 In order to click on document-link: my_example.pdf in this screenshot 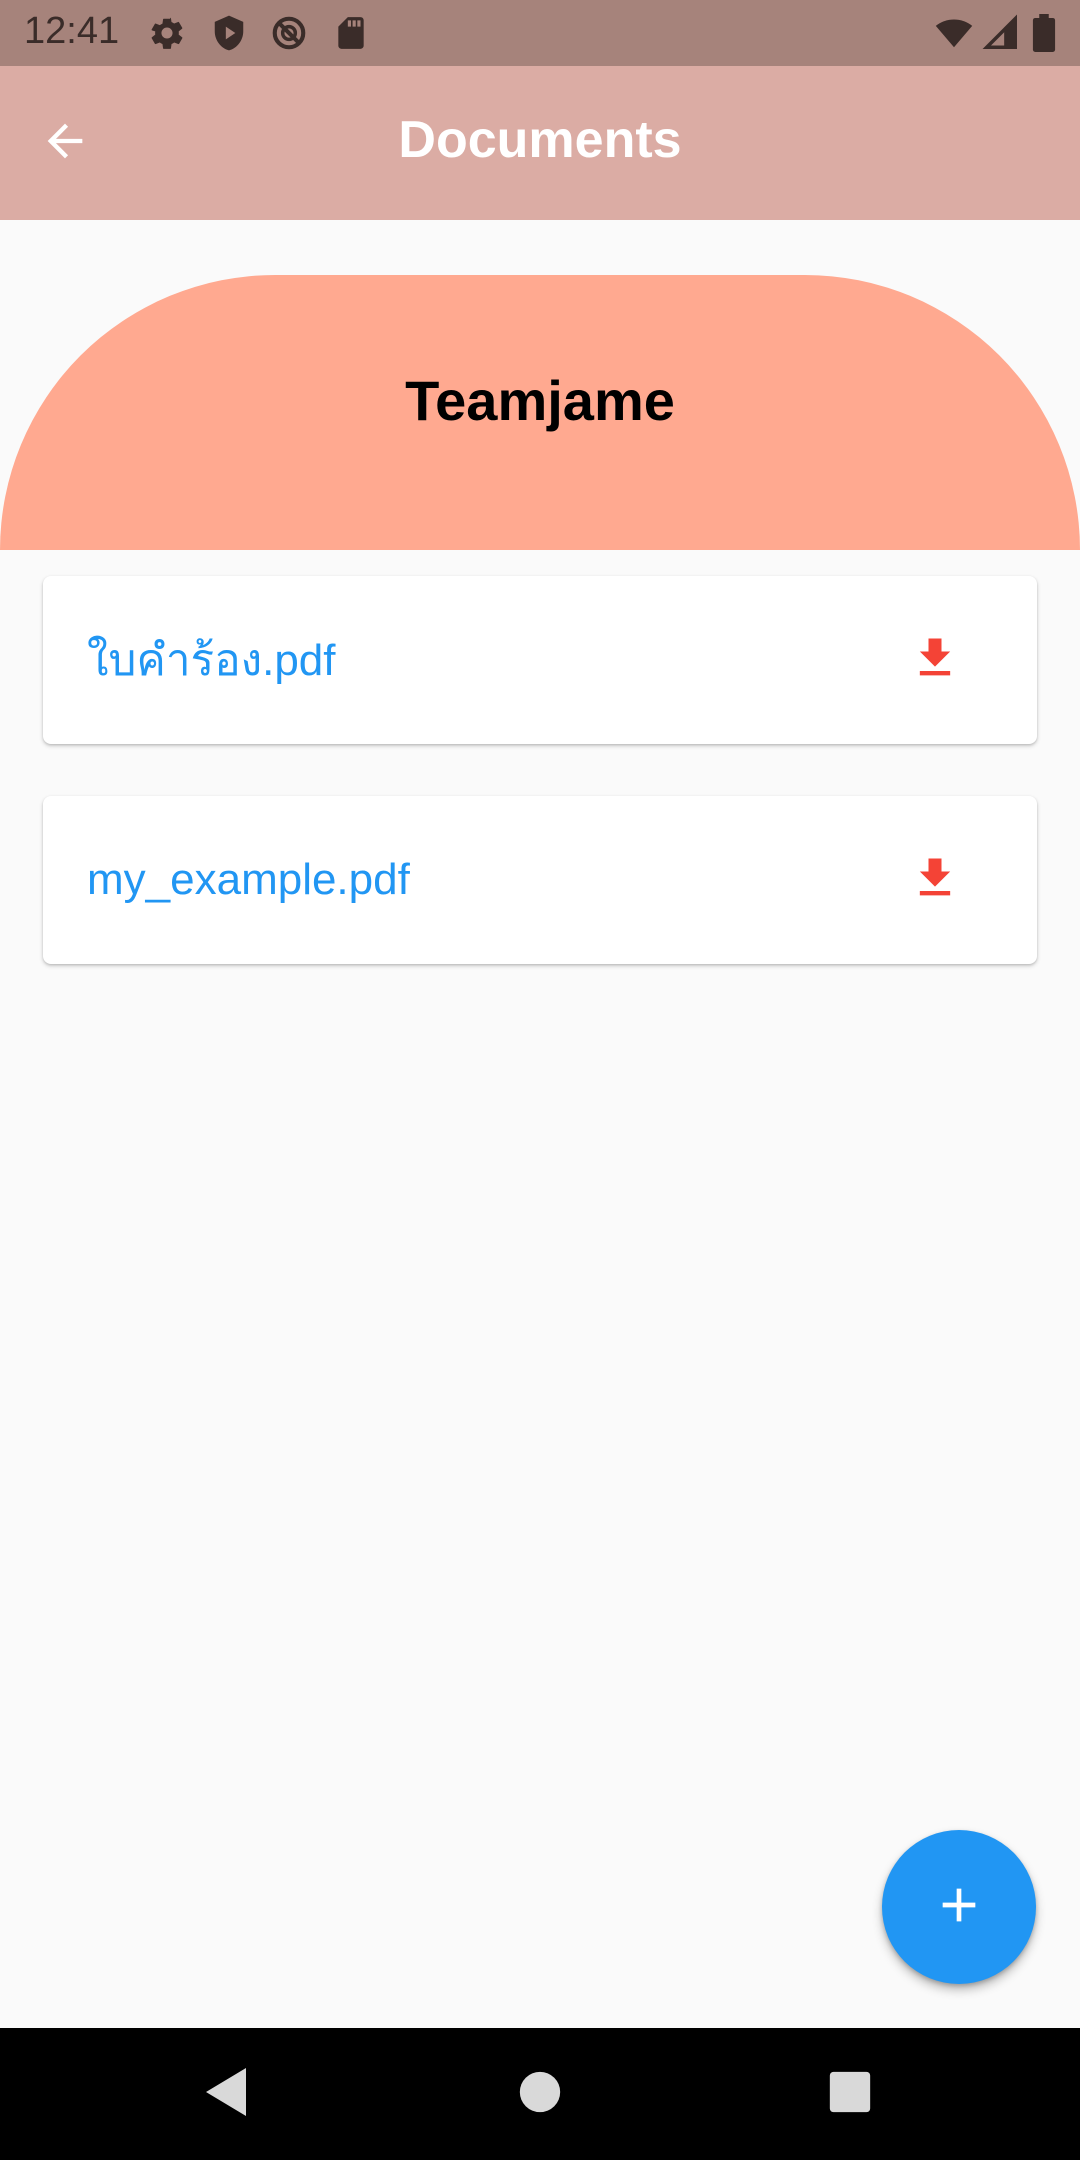, I will do `click(248, 880)`.